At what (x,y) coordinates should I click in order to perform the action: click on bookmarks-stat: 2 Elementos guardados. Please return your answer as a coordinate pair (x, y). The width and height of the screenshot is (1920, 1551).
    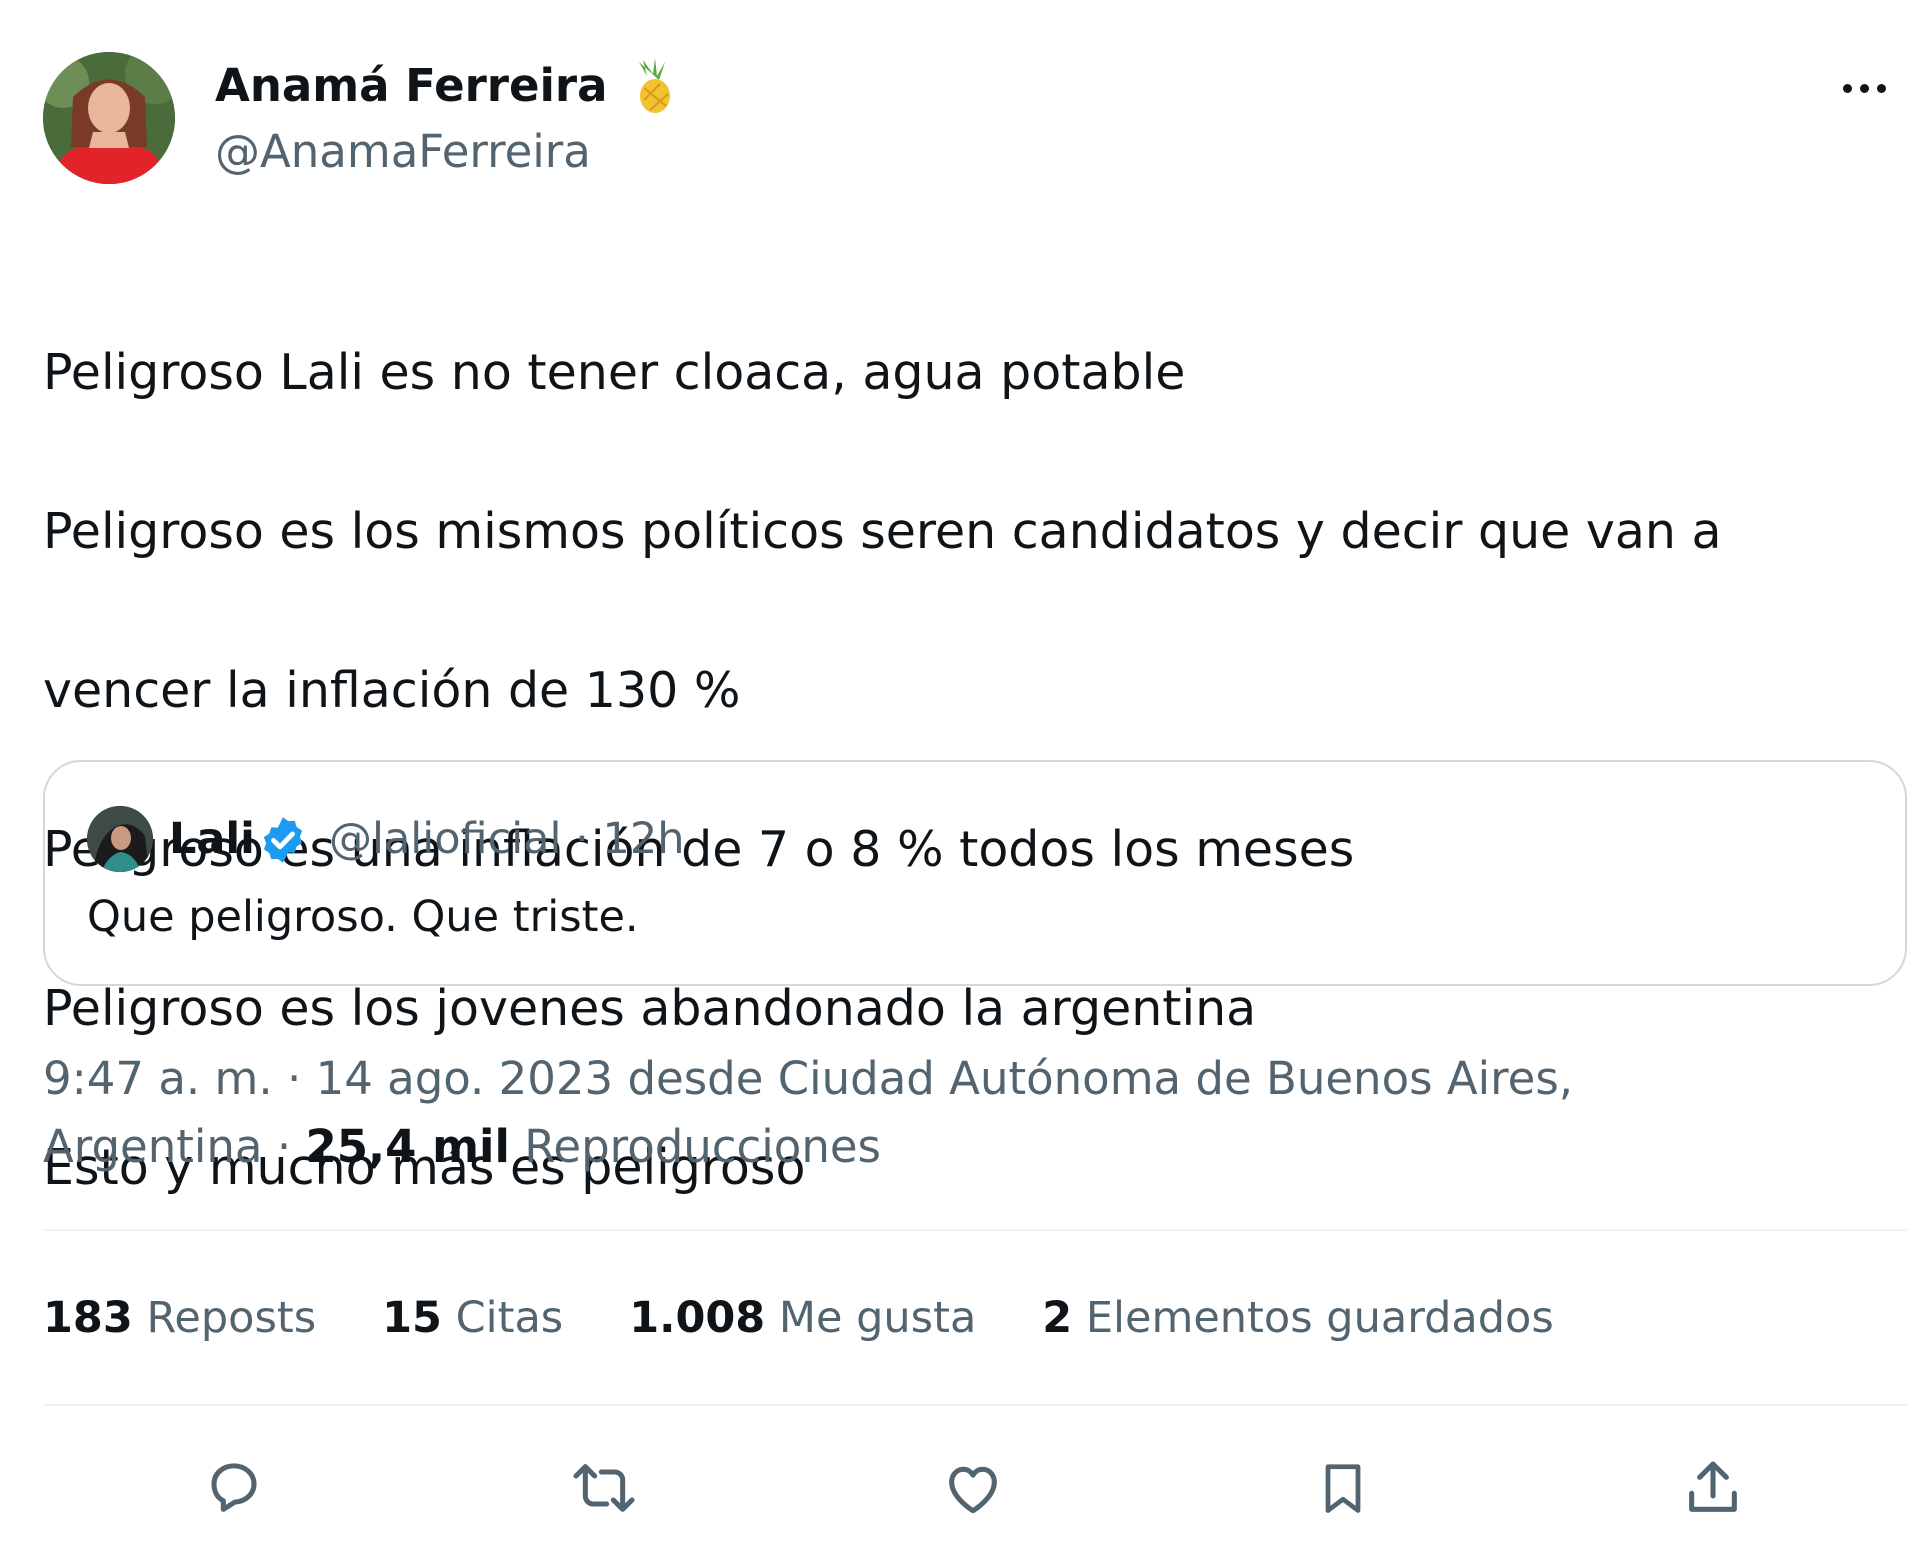
    Looking at the image, I should click on (1297, 1318).